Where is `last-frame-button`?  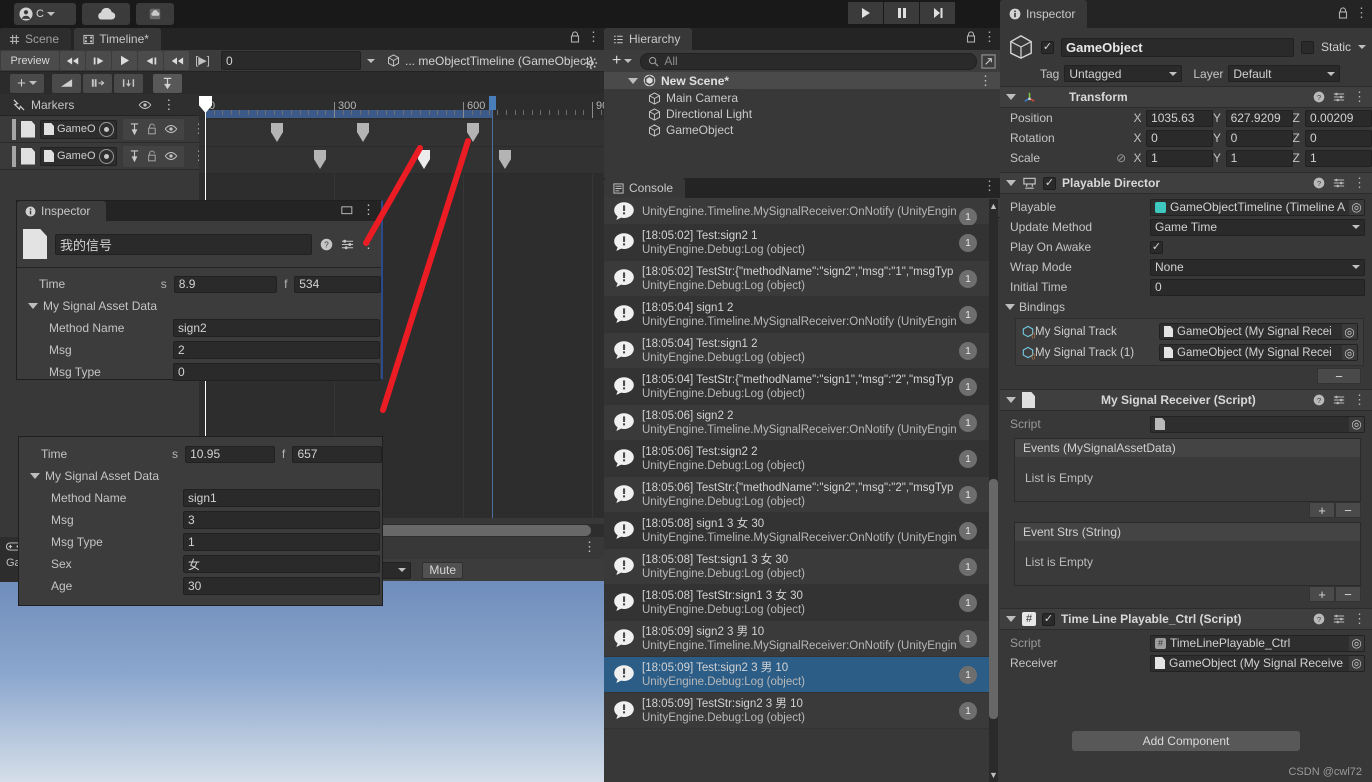
last-frame-button is located at coordinates (176, 60).